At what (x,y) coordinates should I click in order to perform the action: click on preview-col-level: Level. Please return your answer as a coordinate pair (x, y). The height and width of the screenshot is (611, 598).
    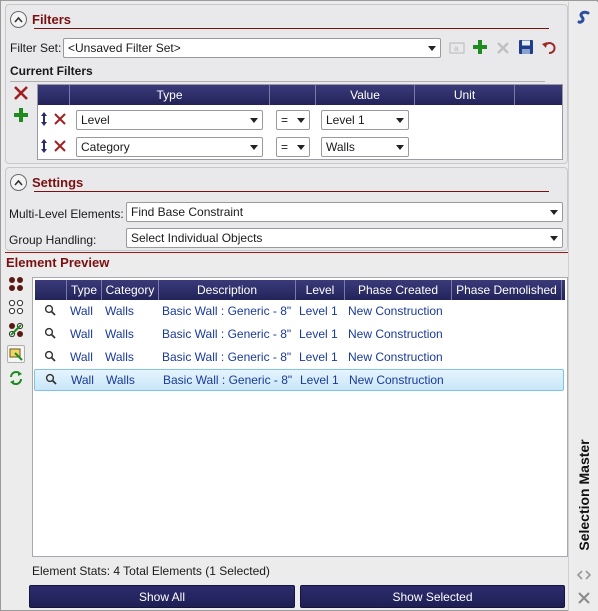
    Looking at the image, I should click on (320, 290).